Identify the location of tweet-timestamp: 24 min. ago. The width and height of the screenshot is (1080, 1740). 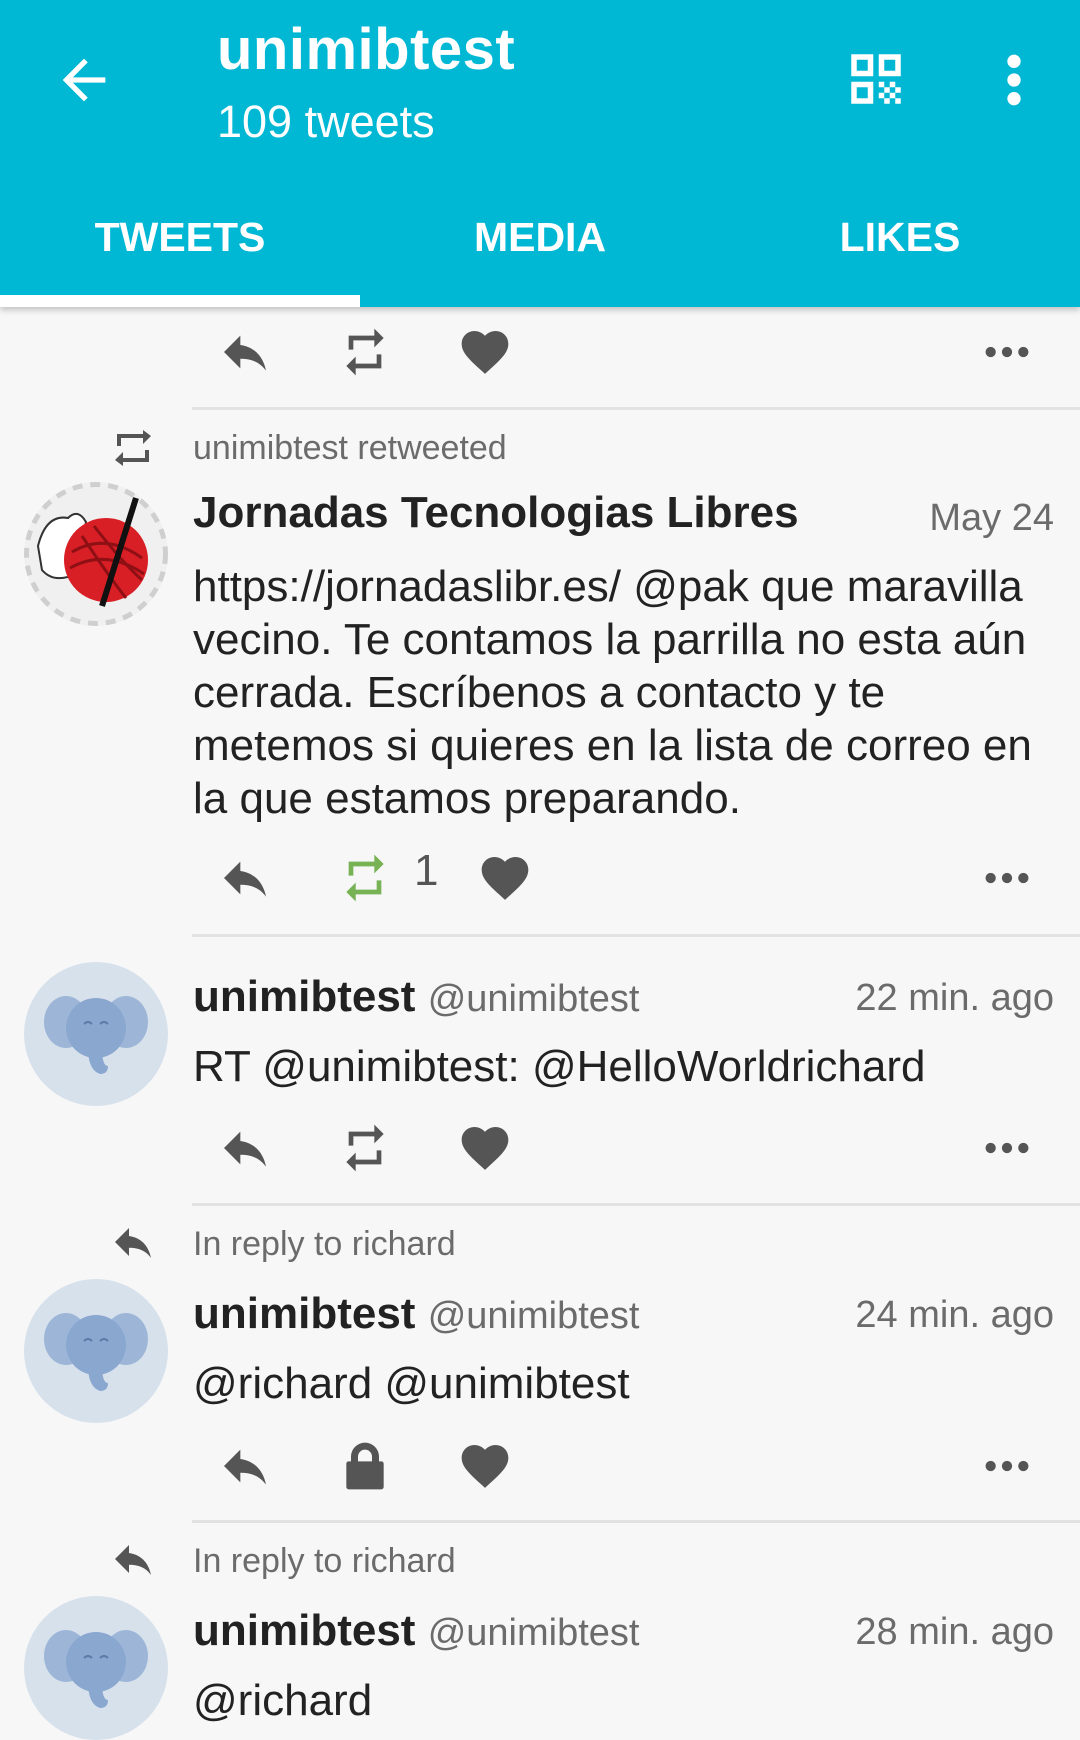
(954, 1315).